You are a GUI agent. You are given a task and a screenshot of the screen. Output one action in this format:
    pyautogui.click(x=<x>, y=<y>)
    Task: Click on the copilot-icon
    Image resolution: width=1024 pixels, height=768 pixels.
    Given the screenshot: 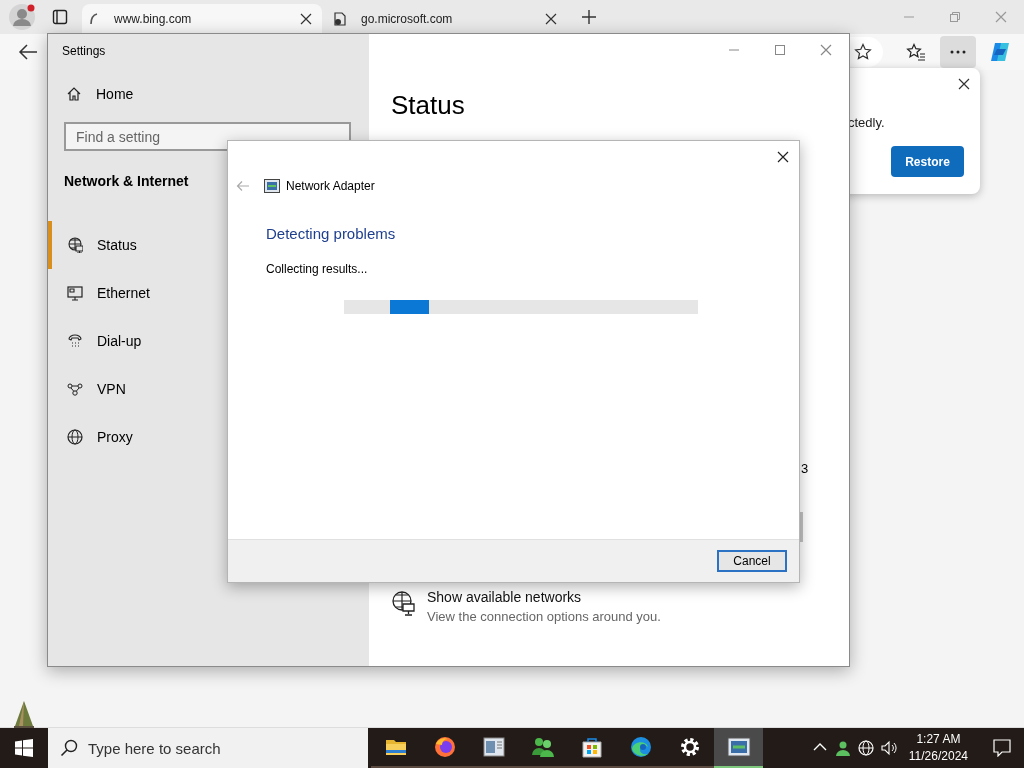 What is the action you would take?
    pyautogui.click(x=1000, y=52)
    